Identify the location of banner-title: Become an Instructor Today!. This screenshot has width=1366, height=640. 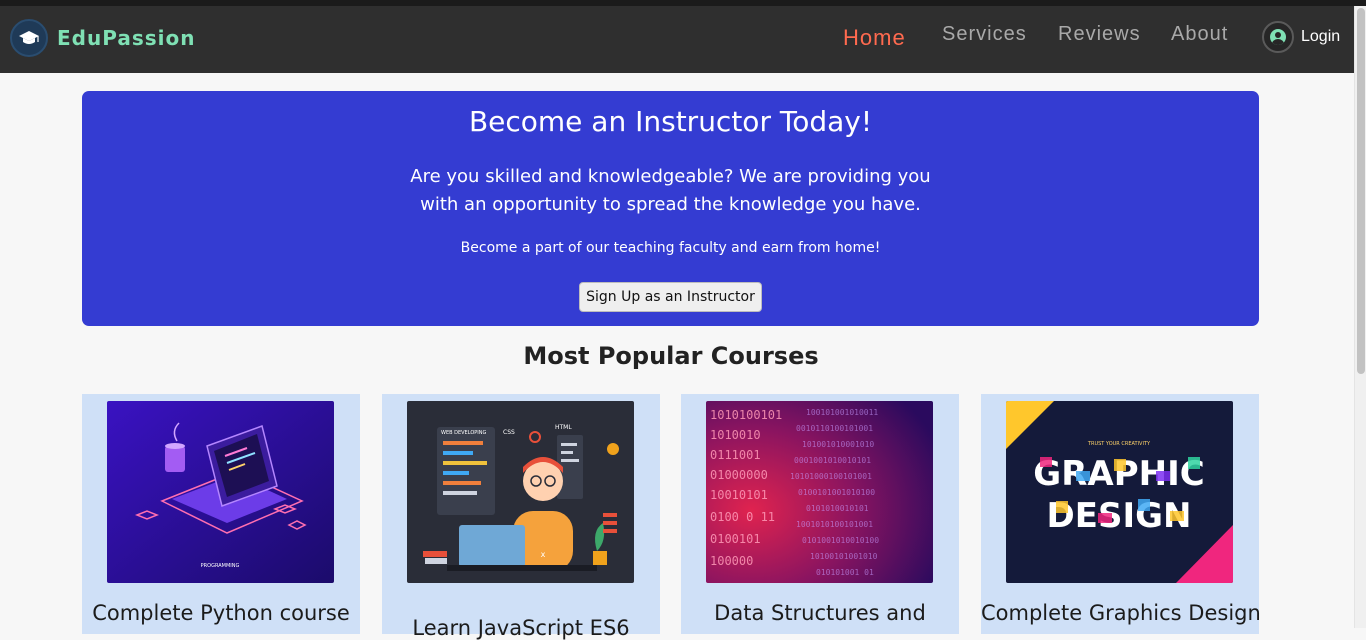
(670, 121).